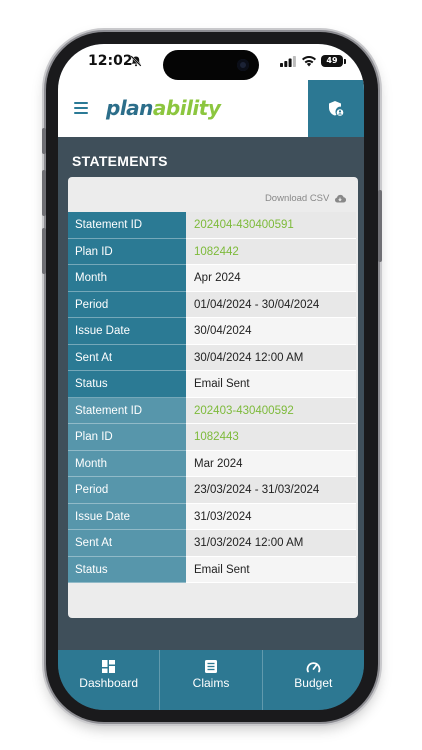  Describe the element at coordinates (271, 357) in the screenshot. I see `row-value: 30/04/2024 12:00 AM` at that location.